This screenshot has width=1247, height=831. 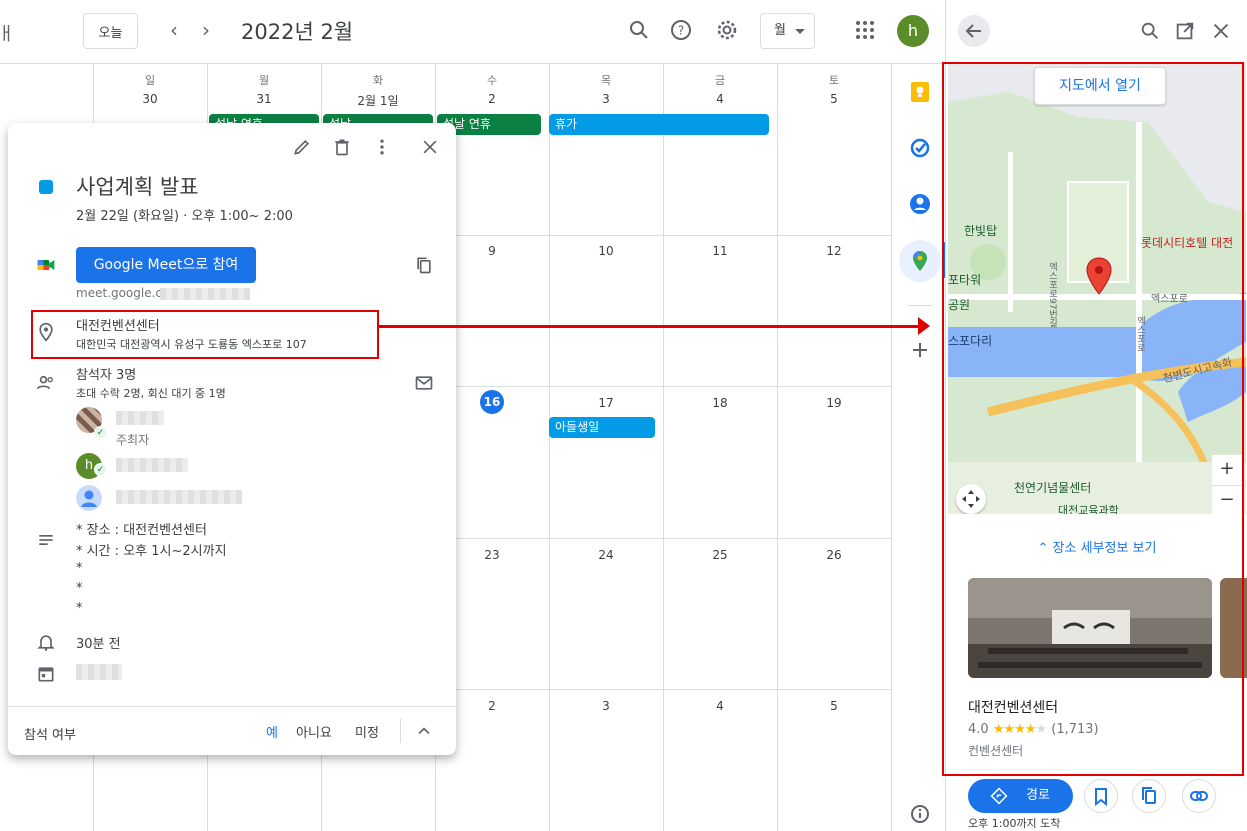 I want to click on rsvp-label: 참석 여부, so click(x=50, y=735).